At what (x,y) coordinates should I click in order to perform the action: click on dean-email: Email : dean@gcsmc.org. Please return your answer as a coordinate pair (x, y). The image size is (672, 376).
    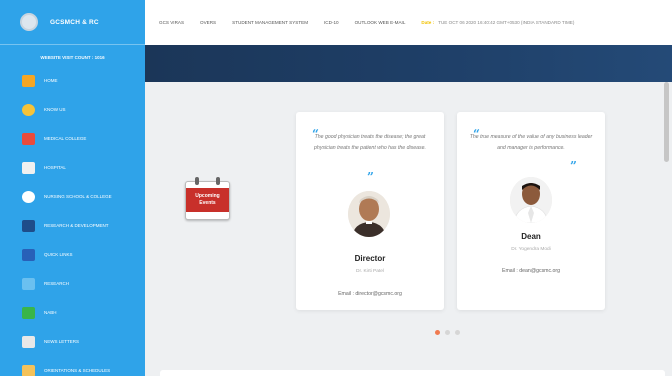
    Looking at the image, I should click on (531, 271).